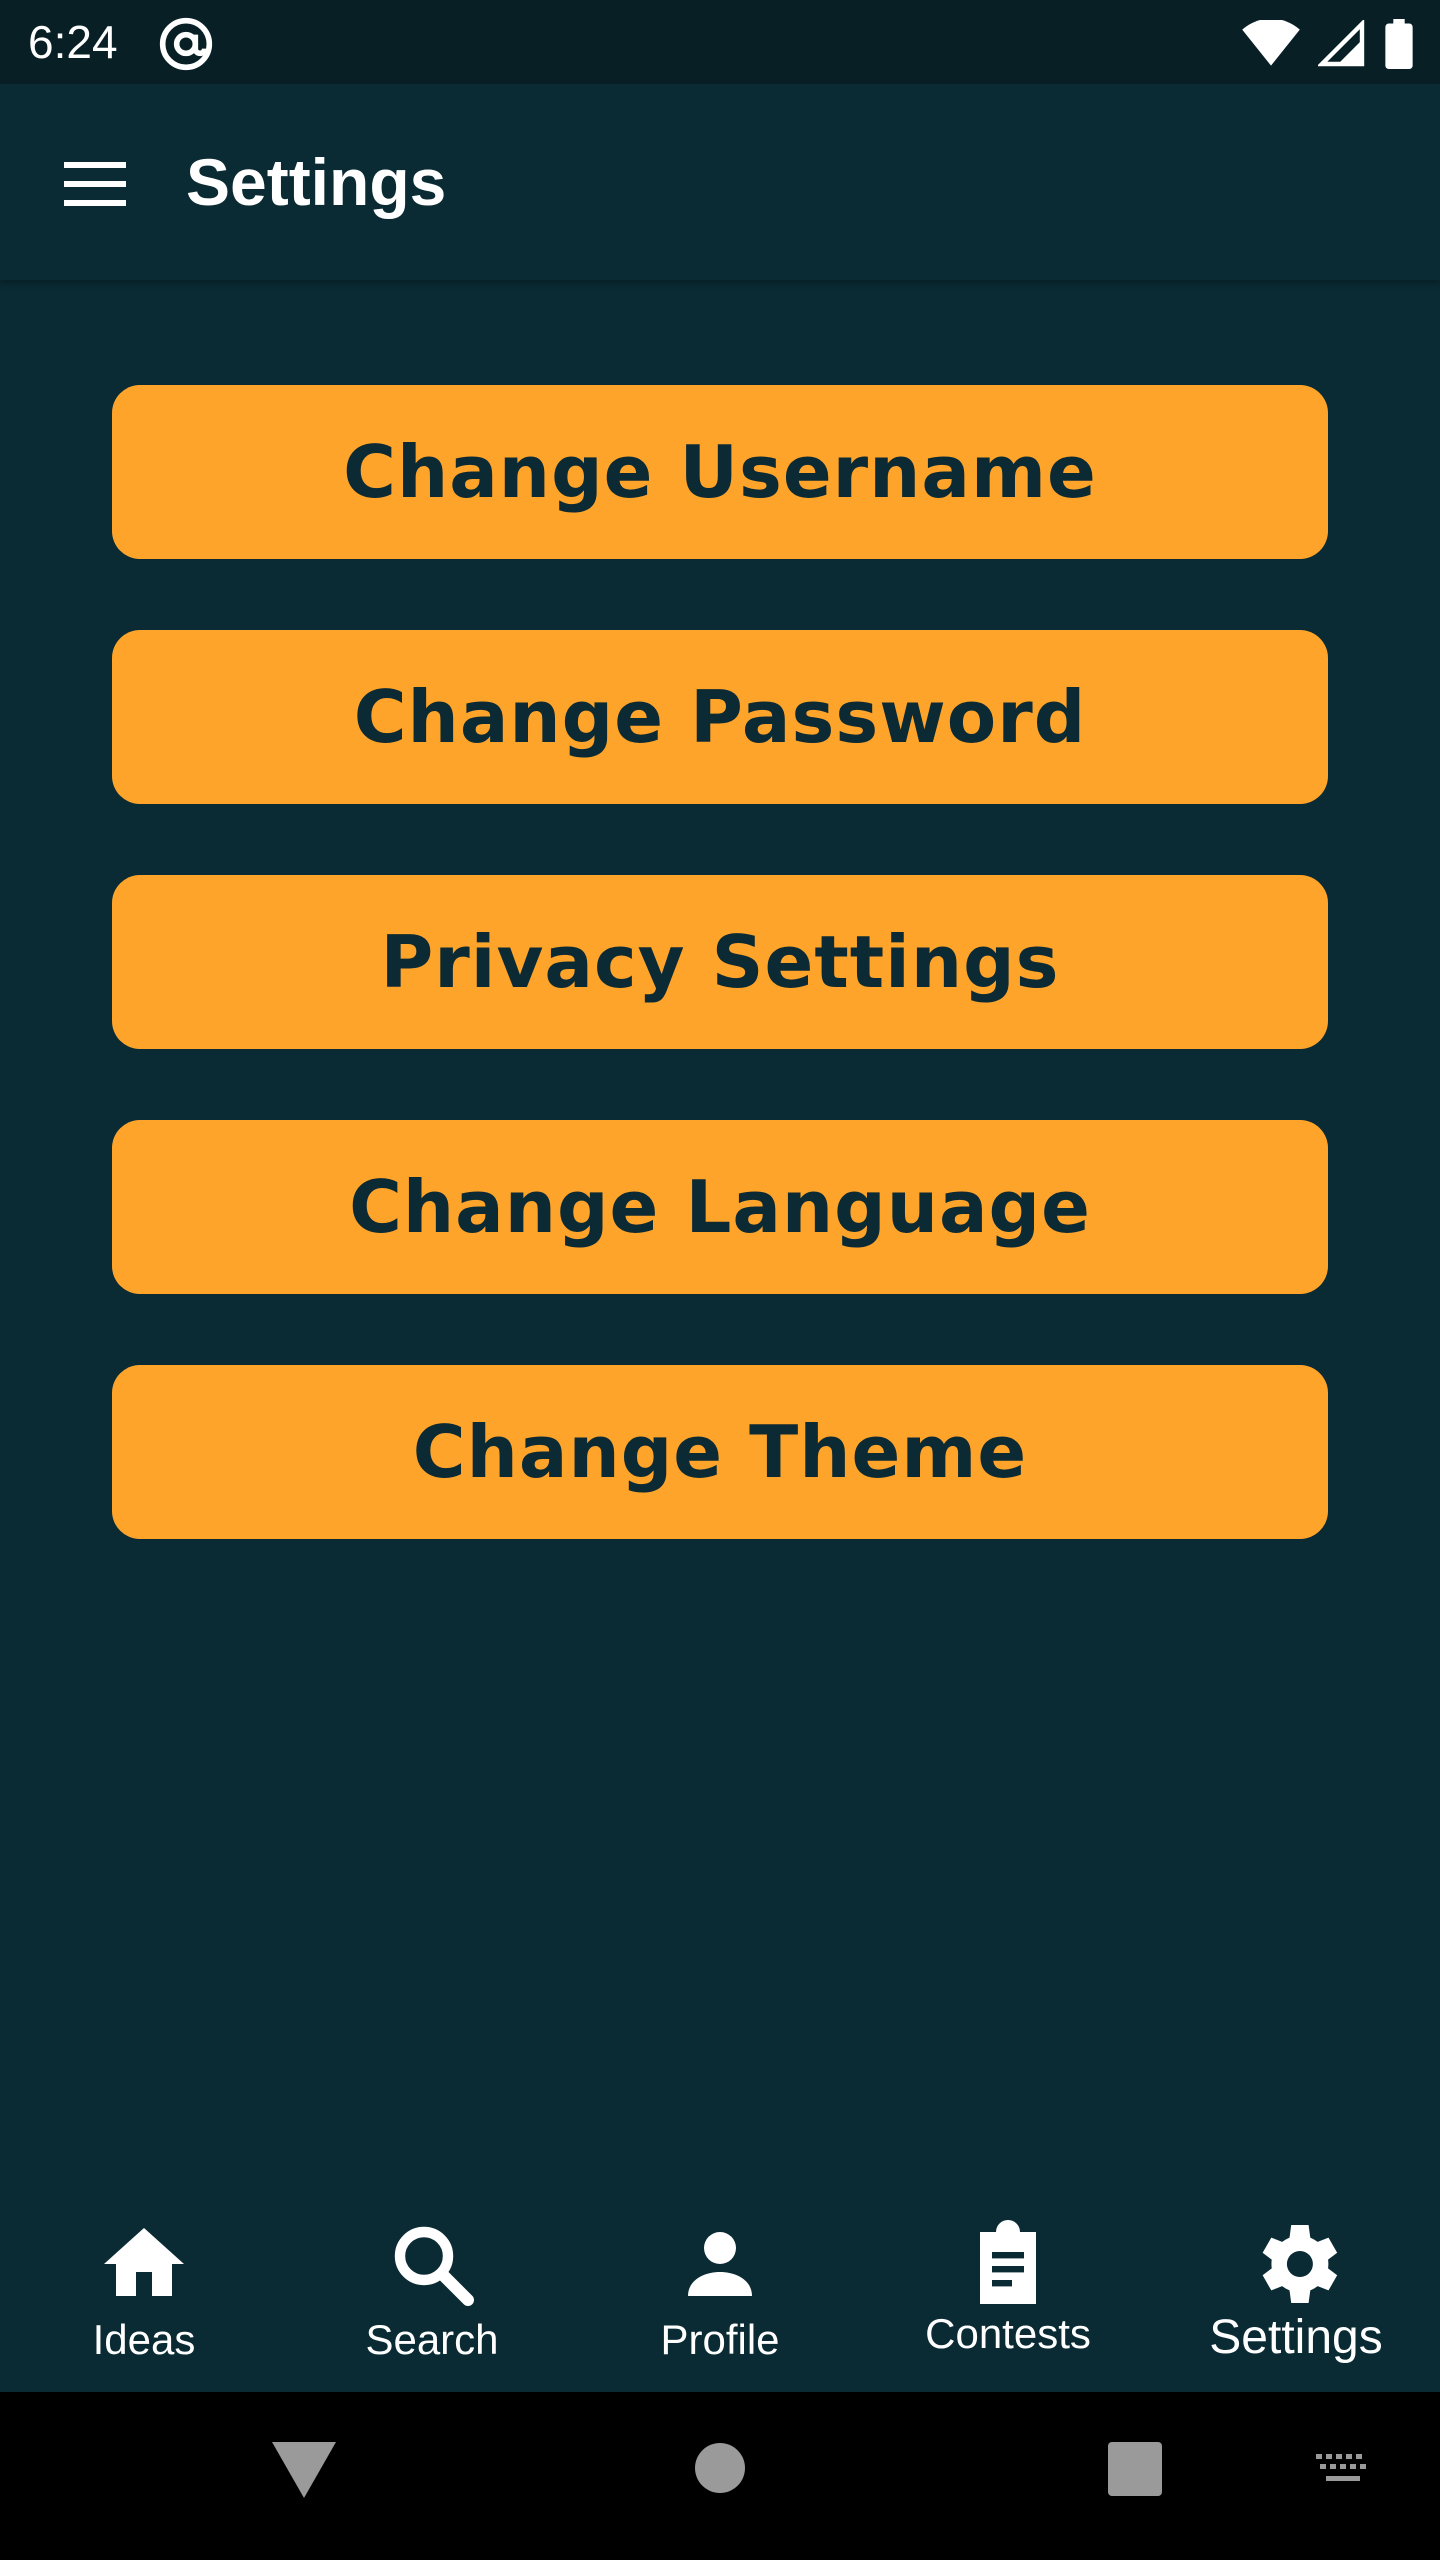  I want to click on bottom-navigation: Ideas Search Profile Contests Settings, so click(720, 2286).